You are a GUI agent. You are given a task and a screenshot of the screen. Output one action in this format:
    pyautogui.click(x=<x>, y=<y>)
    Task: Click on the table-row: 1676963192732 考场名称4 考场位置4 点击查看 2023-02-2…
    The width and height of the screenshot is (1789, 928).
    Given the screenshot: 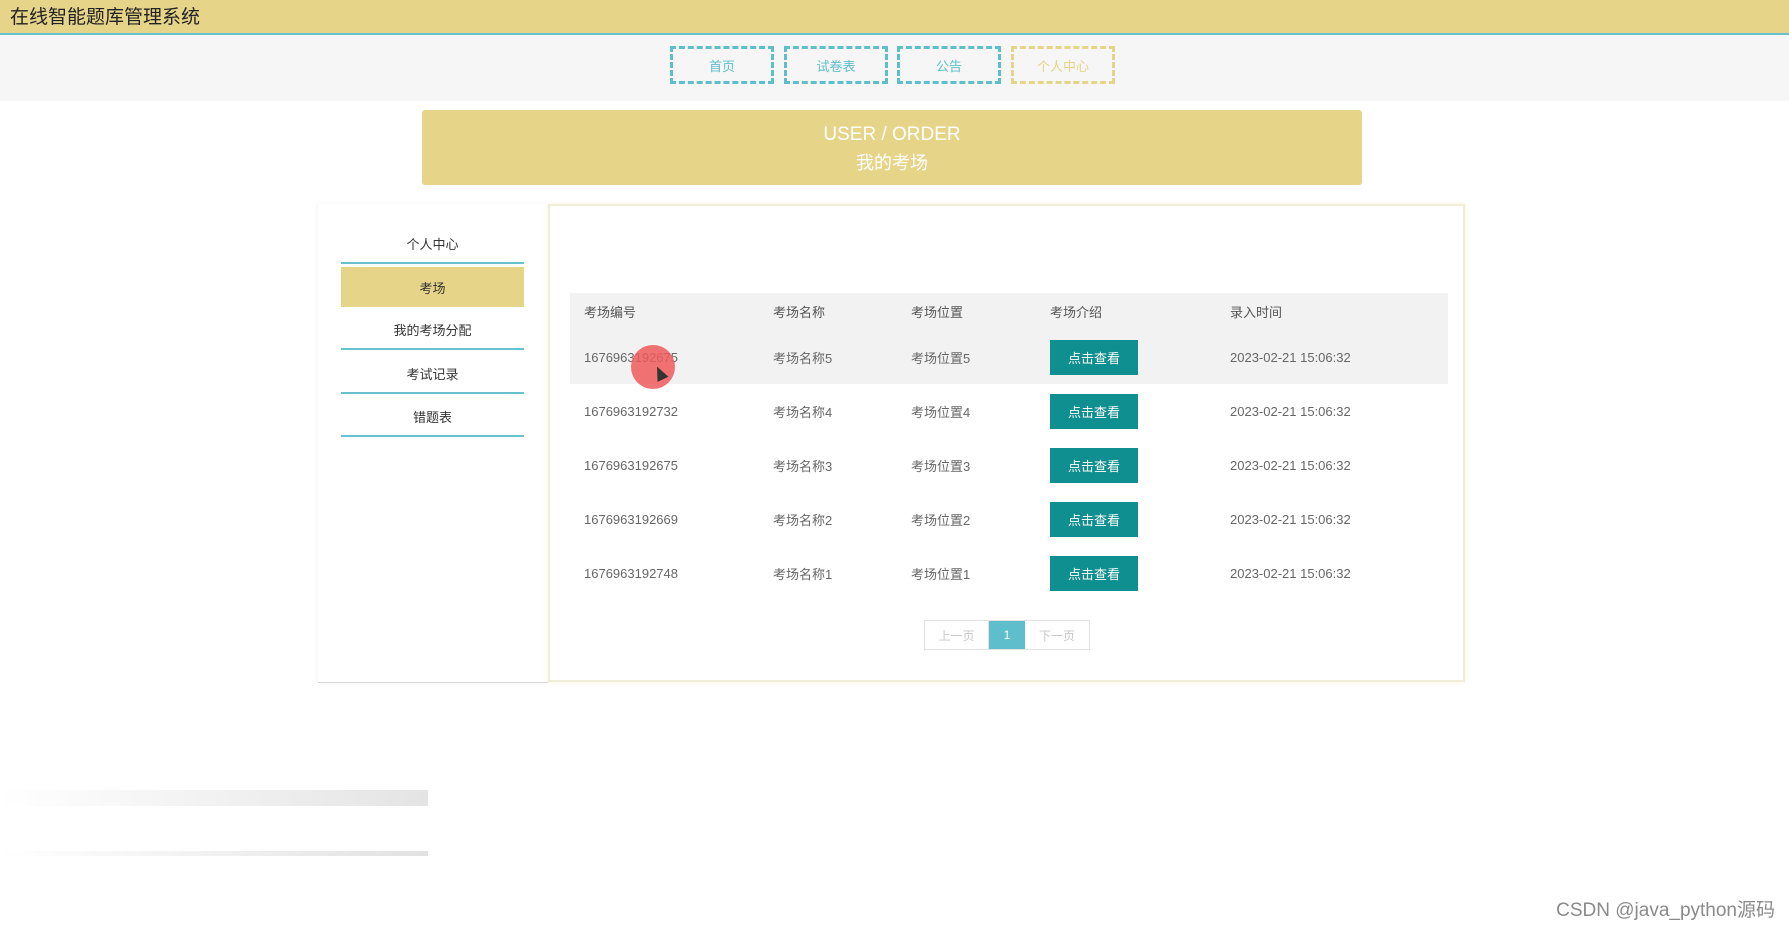 What is the action you would take?
    pyautogui.click(x=1009, y=411)
    